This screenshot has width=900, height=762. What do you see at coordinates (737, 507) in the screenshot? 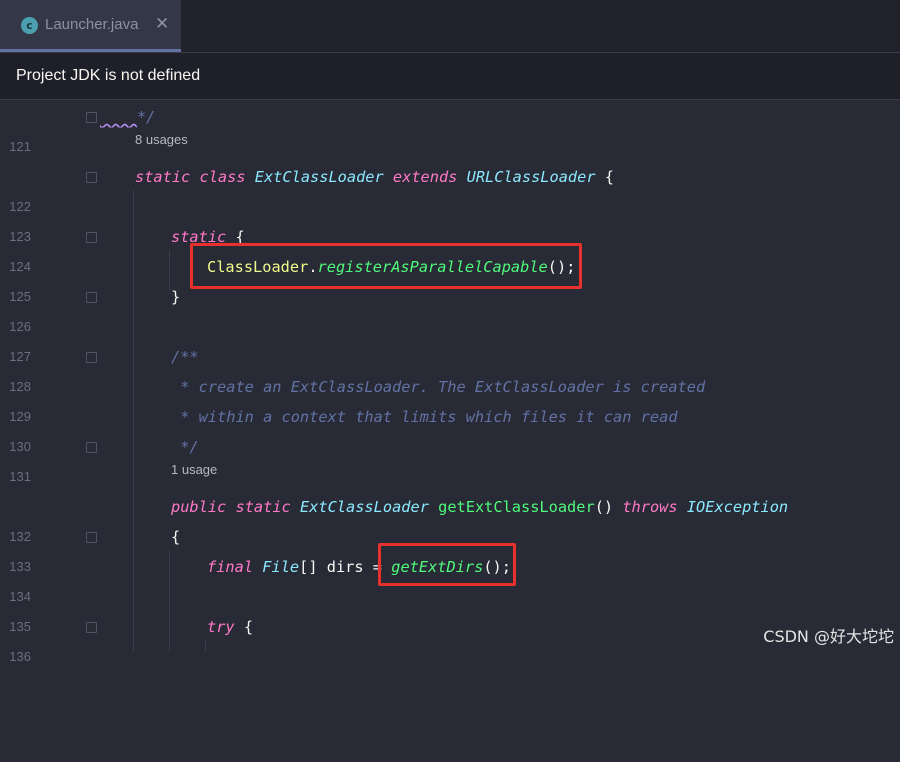
I see `exception-type: IOException` at bounding box center [737, 507].